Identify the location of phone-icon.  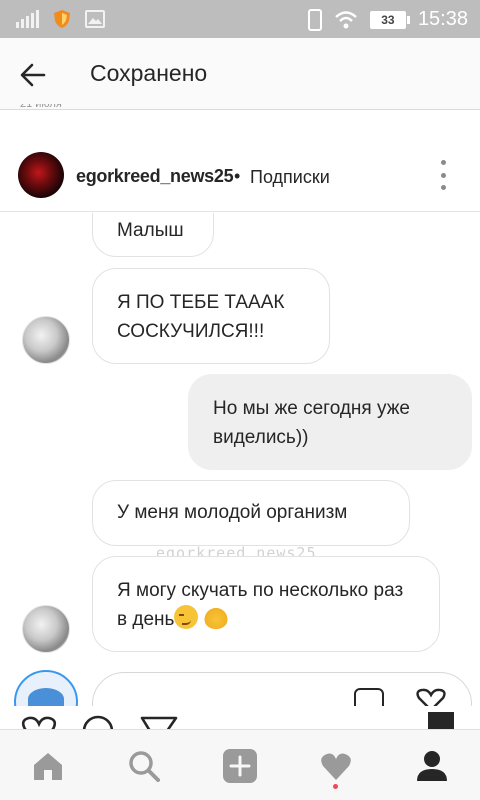
(314, 19).